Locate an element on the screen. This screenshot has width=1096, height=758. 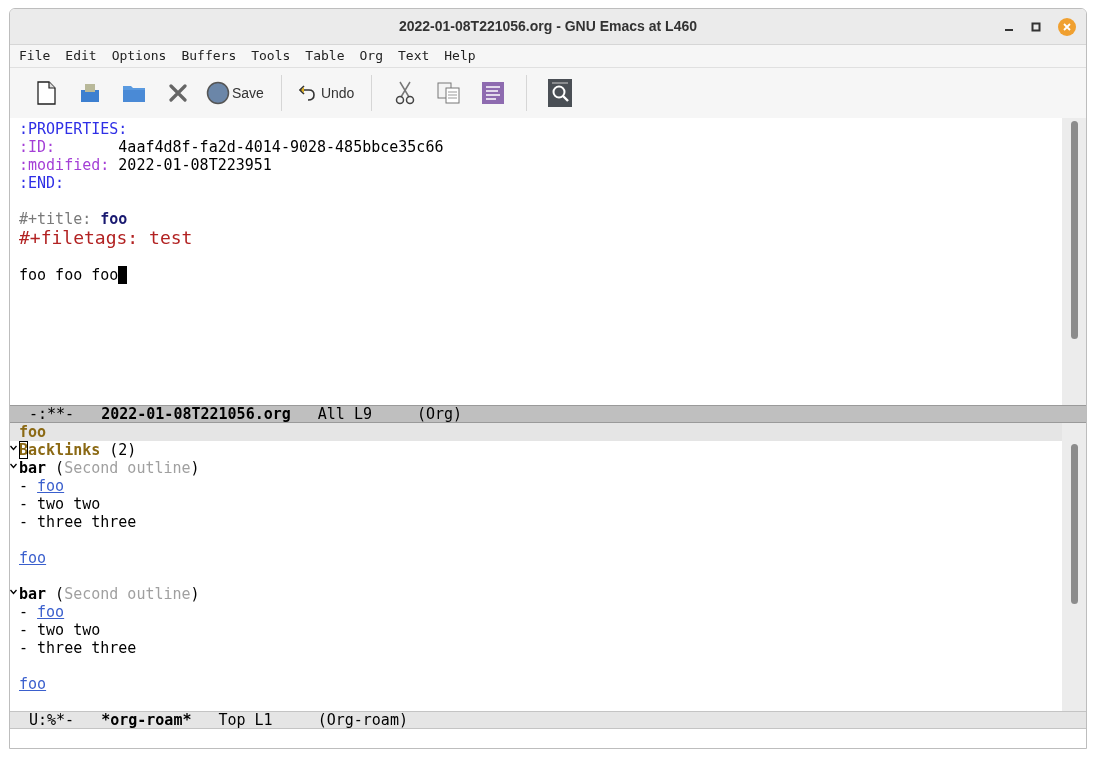
mode-line-text: All L9 is located at coordinates (344, 414).